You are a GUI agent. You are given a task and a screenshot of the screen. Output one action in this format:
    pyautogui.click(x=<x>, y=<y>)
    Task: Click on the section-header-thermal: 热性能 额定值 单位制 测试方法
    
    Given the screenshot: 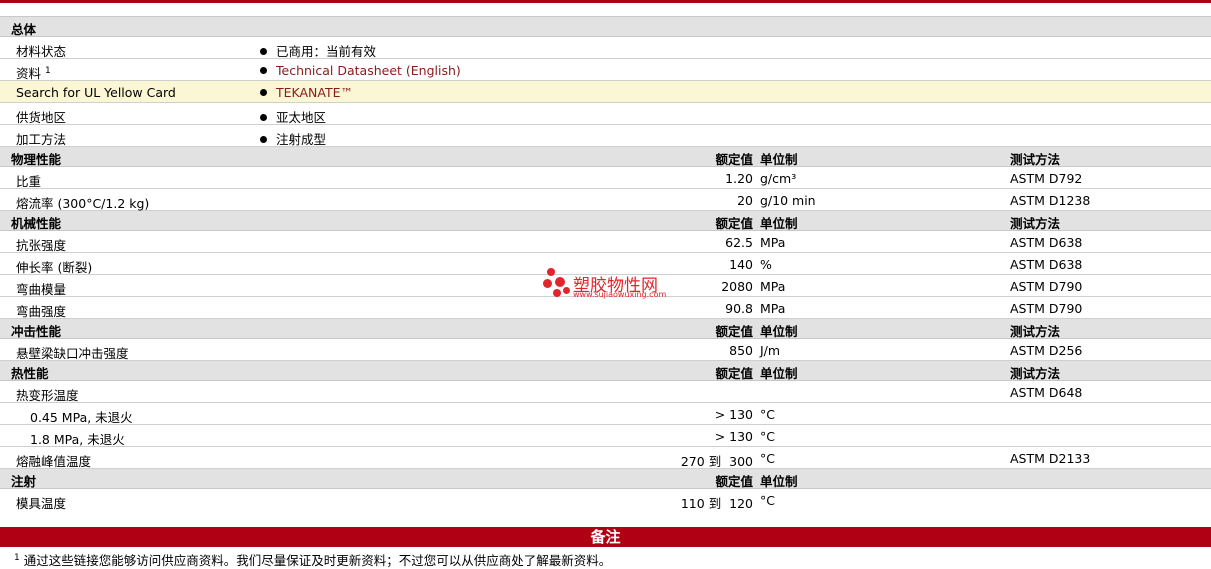 What is the action you would take?
    pyautogui.click(x=605, y=371)
    